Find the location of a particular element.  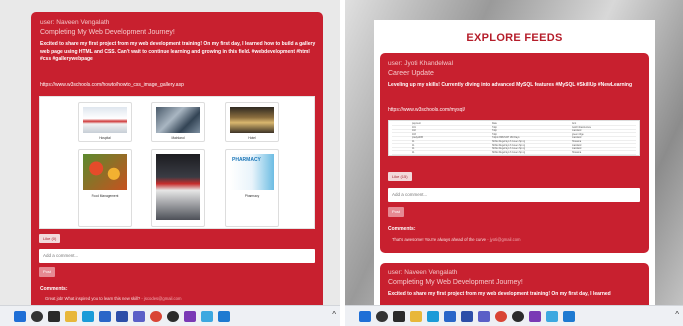

gallery-caption: Hotel is located at coordinates (252, 138).